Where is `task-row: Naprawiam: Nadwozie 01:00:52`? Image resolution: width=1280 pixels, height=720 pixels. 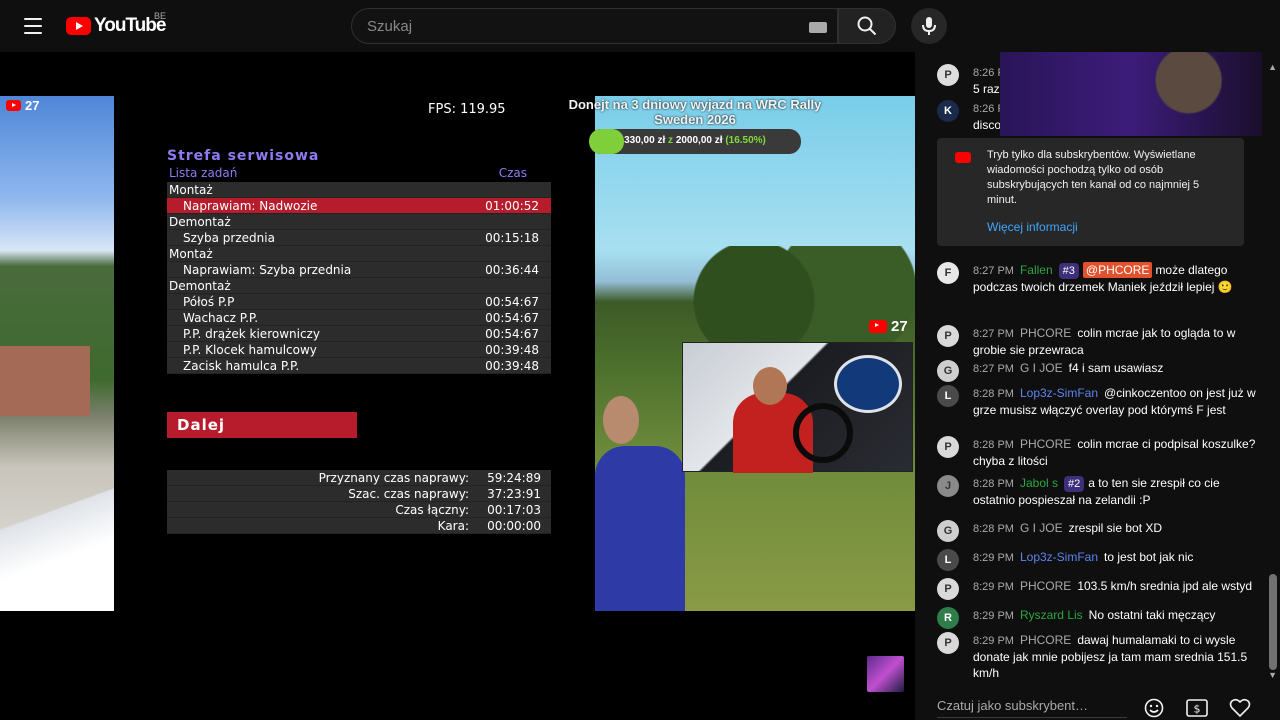 task-row: Naprawiam: Nadwozie 01:00:52 is located at coordinates (359, 206).